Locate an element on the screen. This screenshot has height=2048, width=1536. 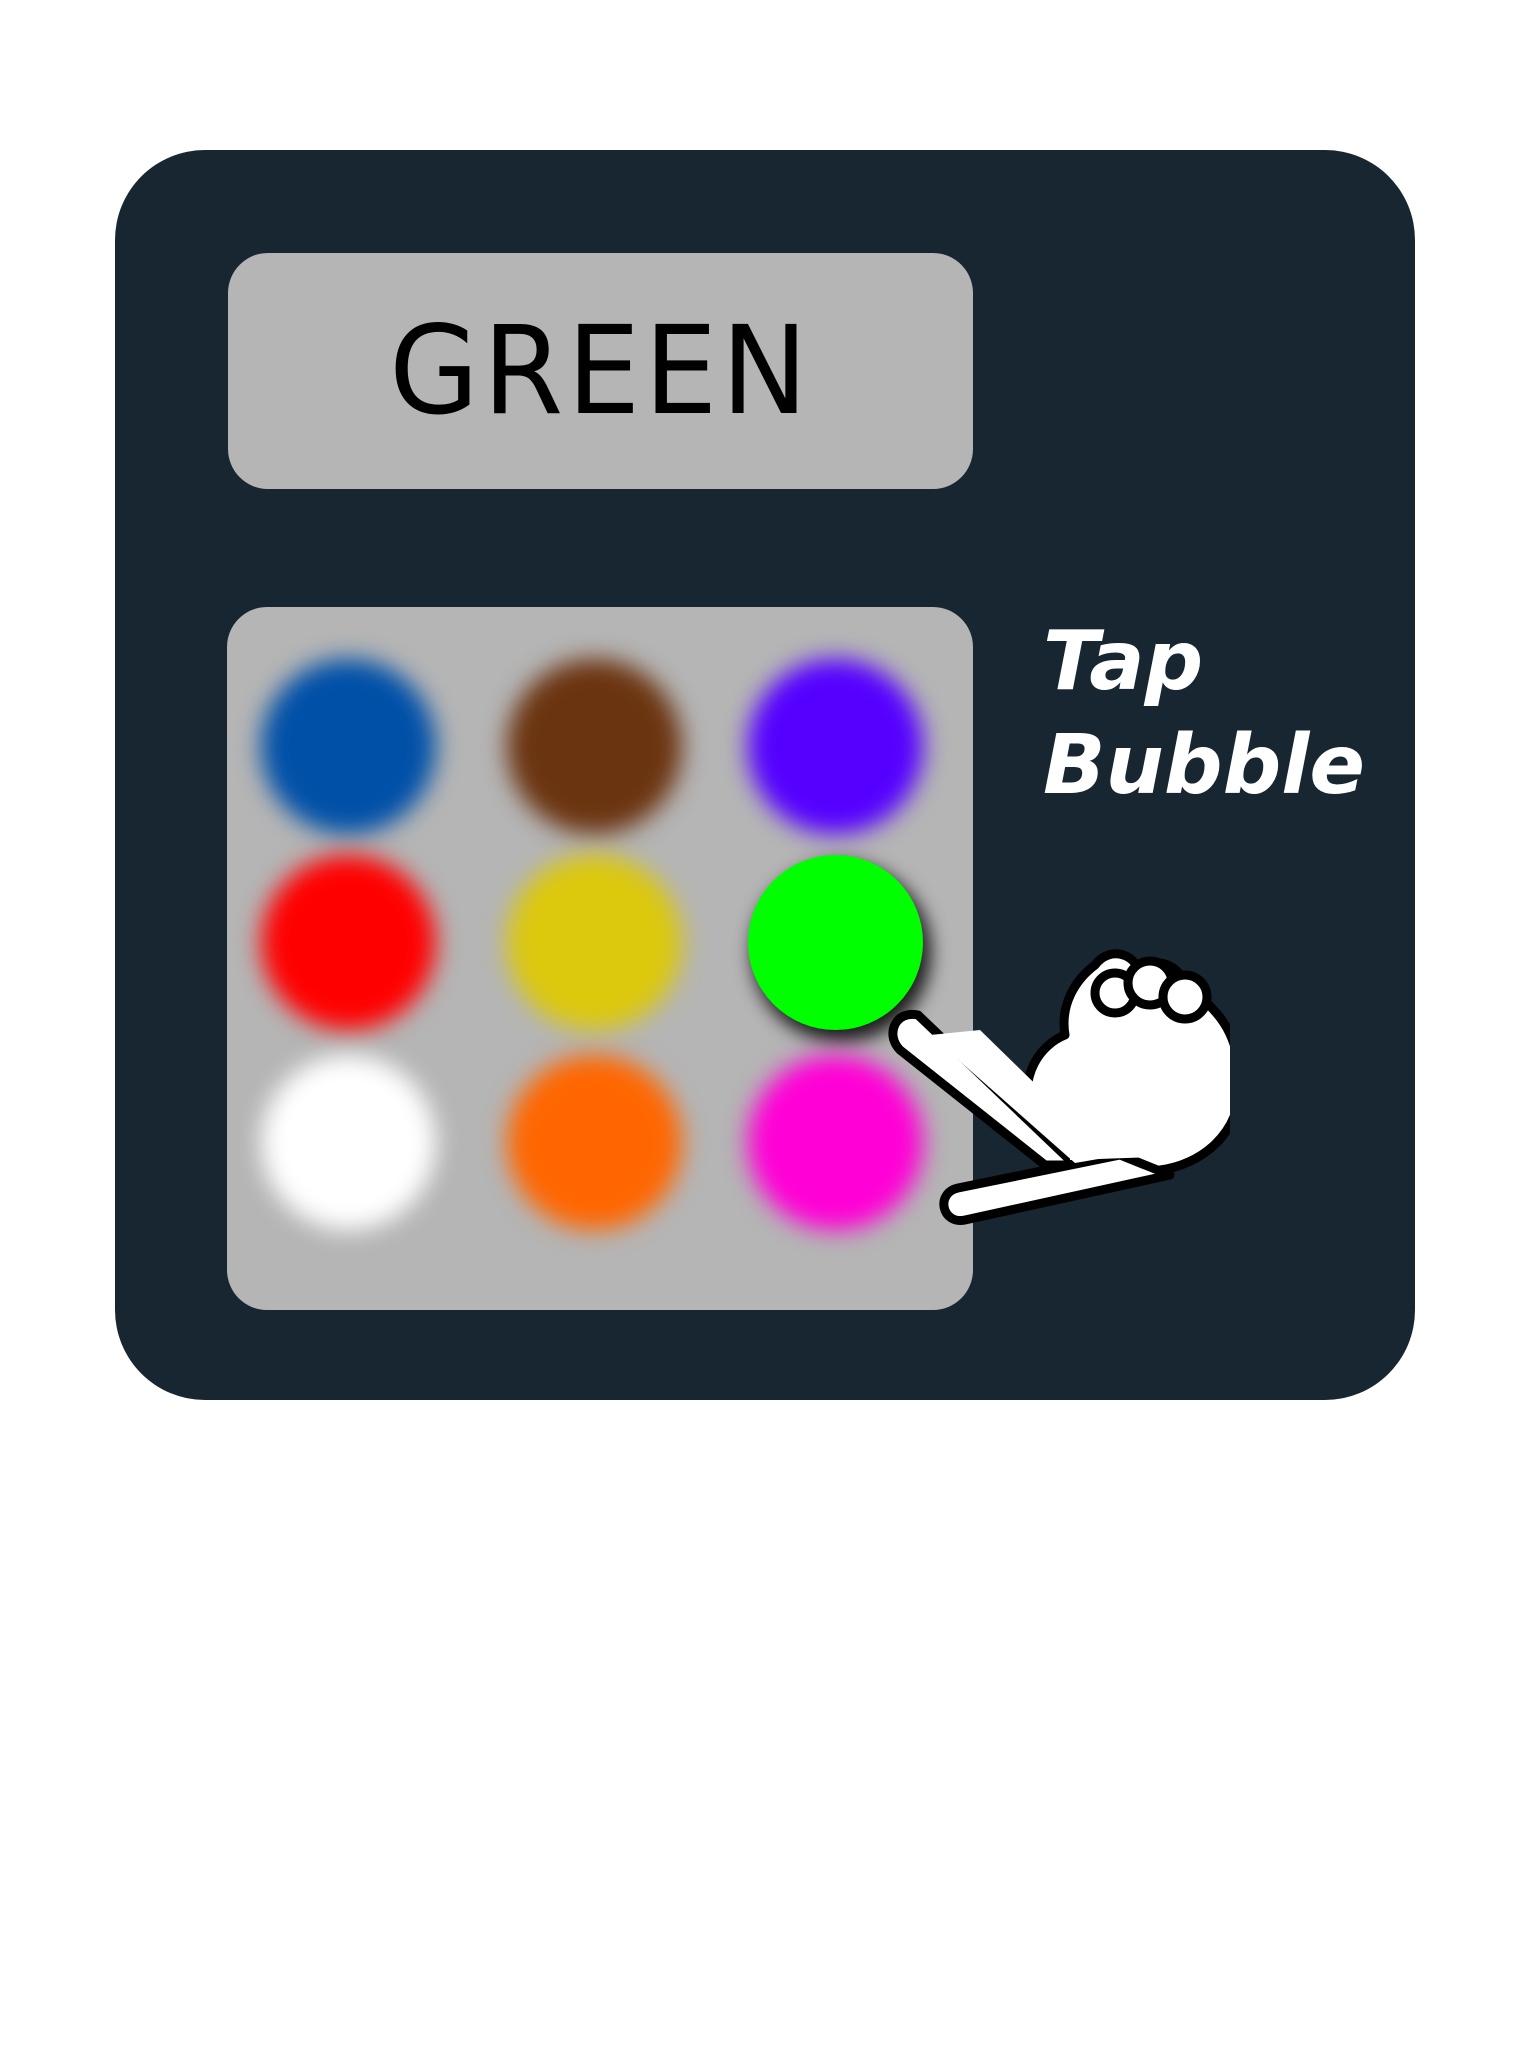
bubble-blue is located at coordinates (348, 746).